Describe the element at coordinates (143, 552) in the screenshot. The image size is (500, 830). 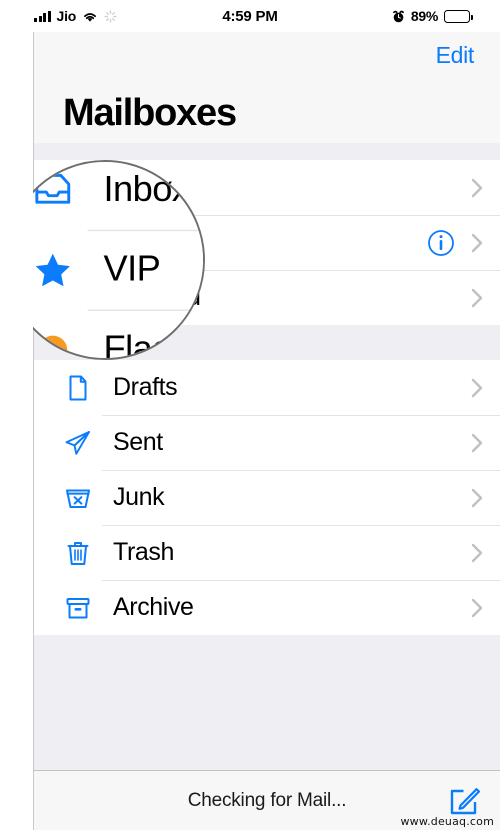
I see `mailbox-label: Trash` at that location.